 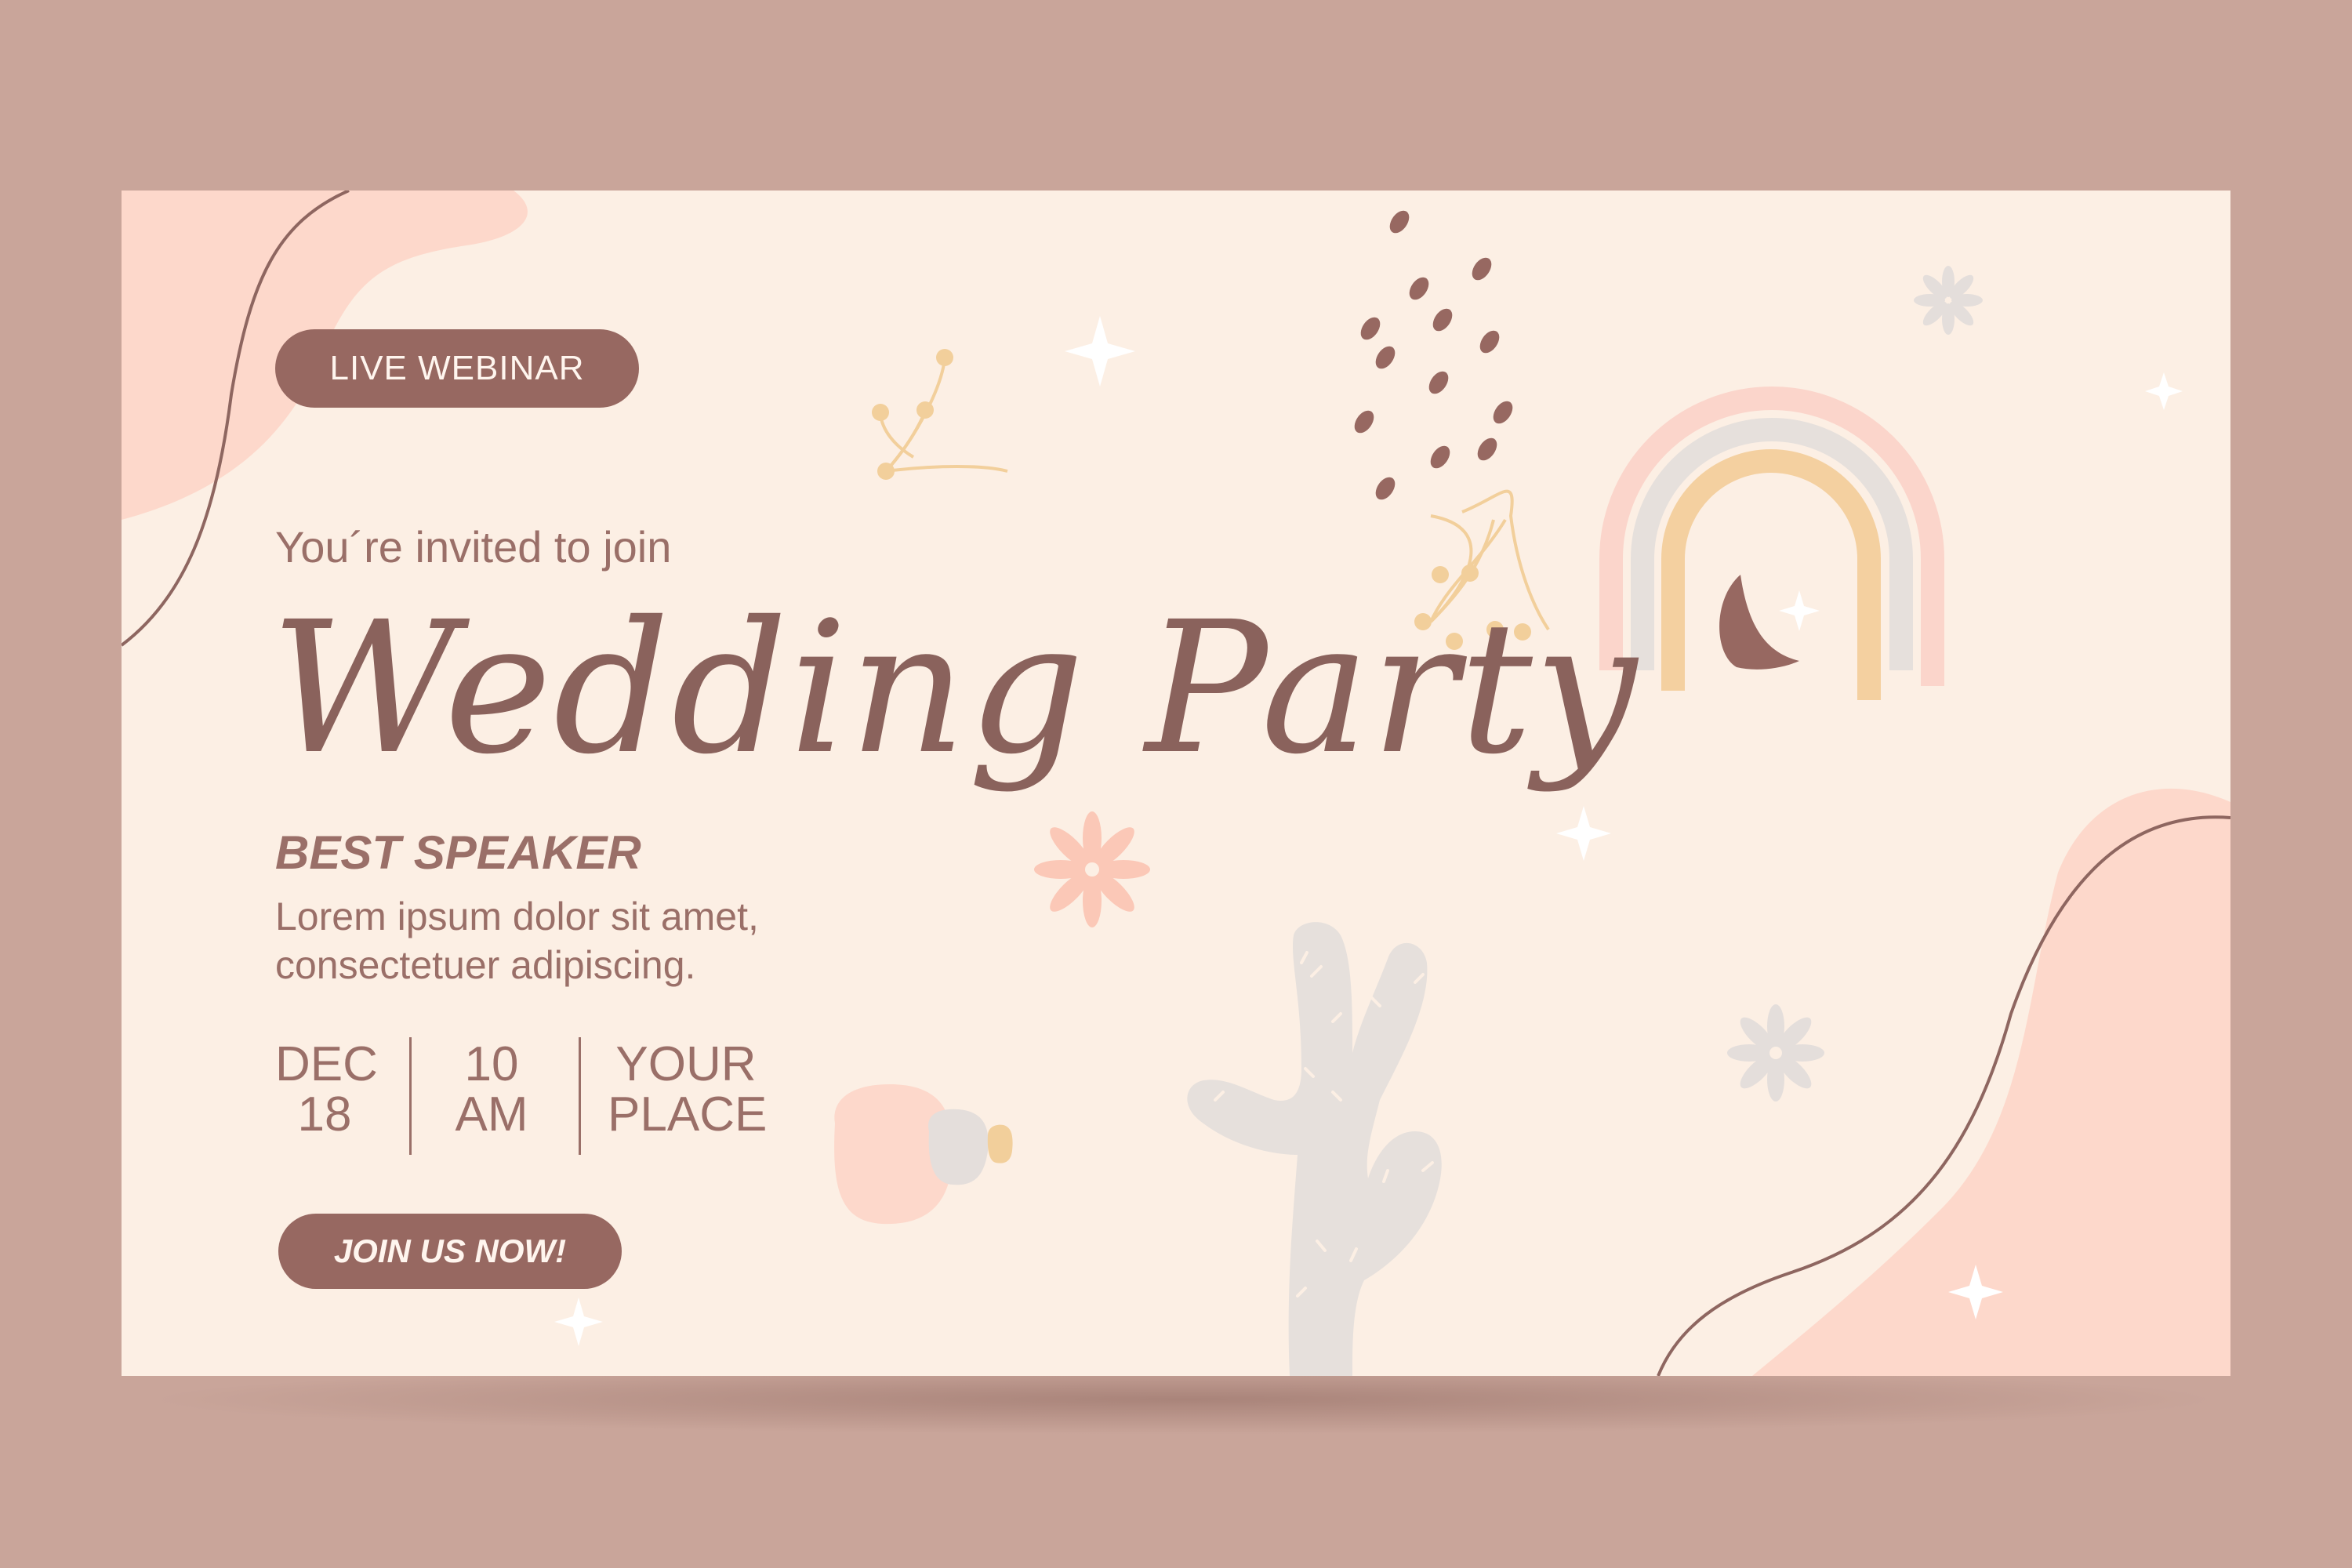 What do you see at coordinates (913, 414) in the screenshot?
I see `sprig-buds-icon` at bounding box center [913, 414].